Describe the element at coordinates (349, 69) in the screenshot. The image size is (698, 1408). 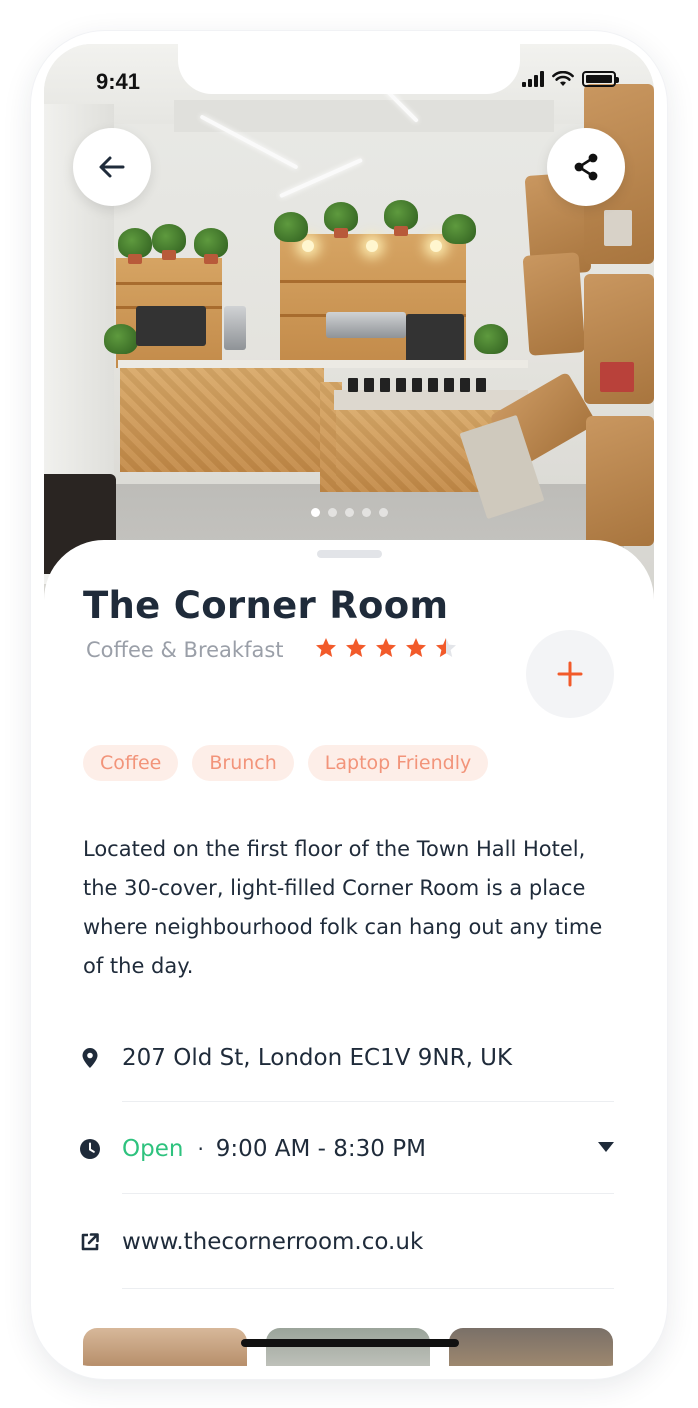
I see `notch` at that location.